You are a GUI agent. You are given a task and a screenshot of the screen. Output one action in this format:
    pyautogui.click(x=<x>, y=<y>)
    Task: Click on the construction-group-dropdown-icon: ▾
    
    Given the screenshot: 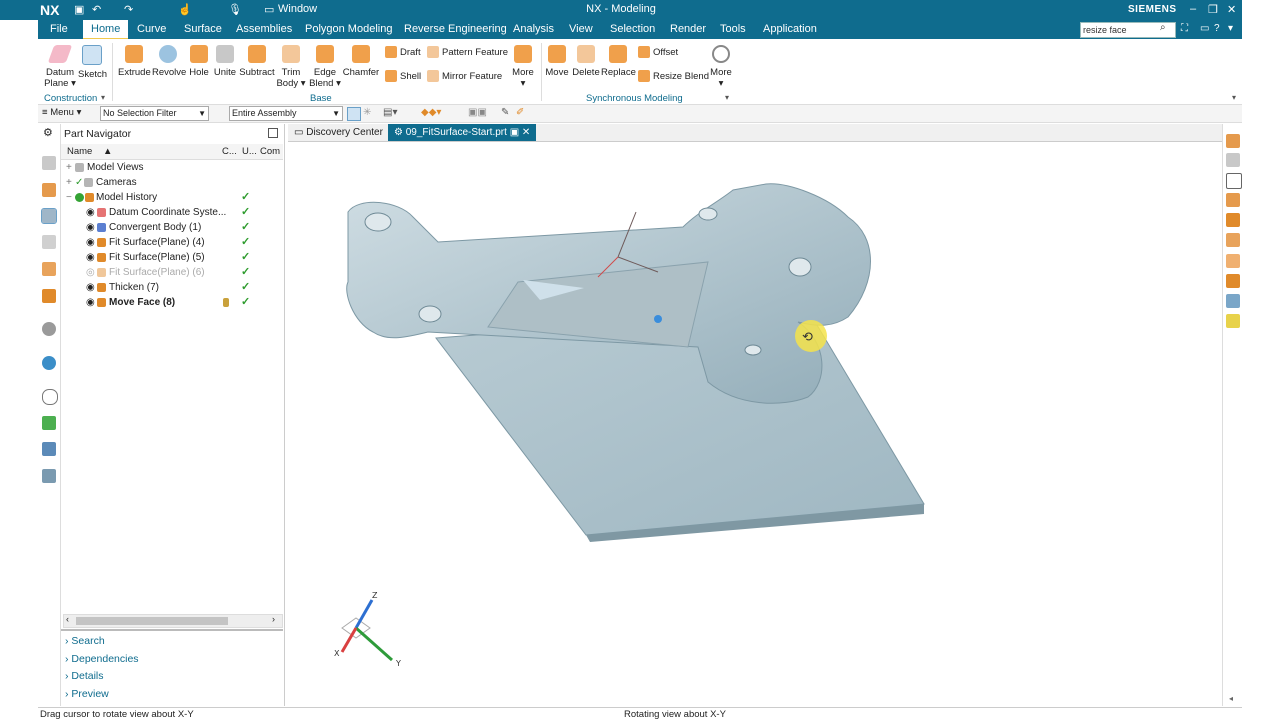 What is the action you would take?
    pyautogui.click(x=103, y=97)
    